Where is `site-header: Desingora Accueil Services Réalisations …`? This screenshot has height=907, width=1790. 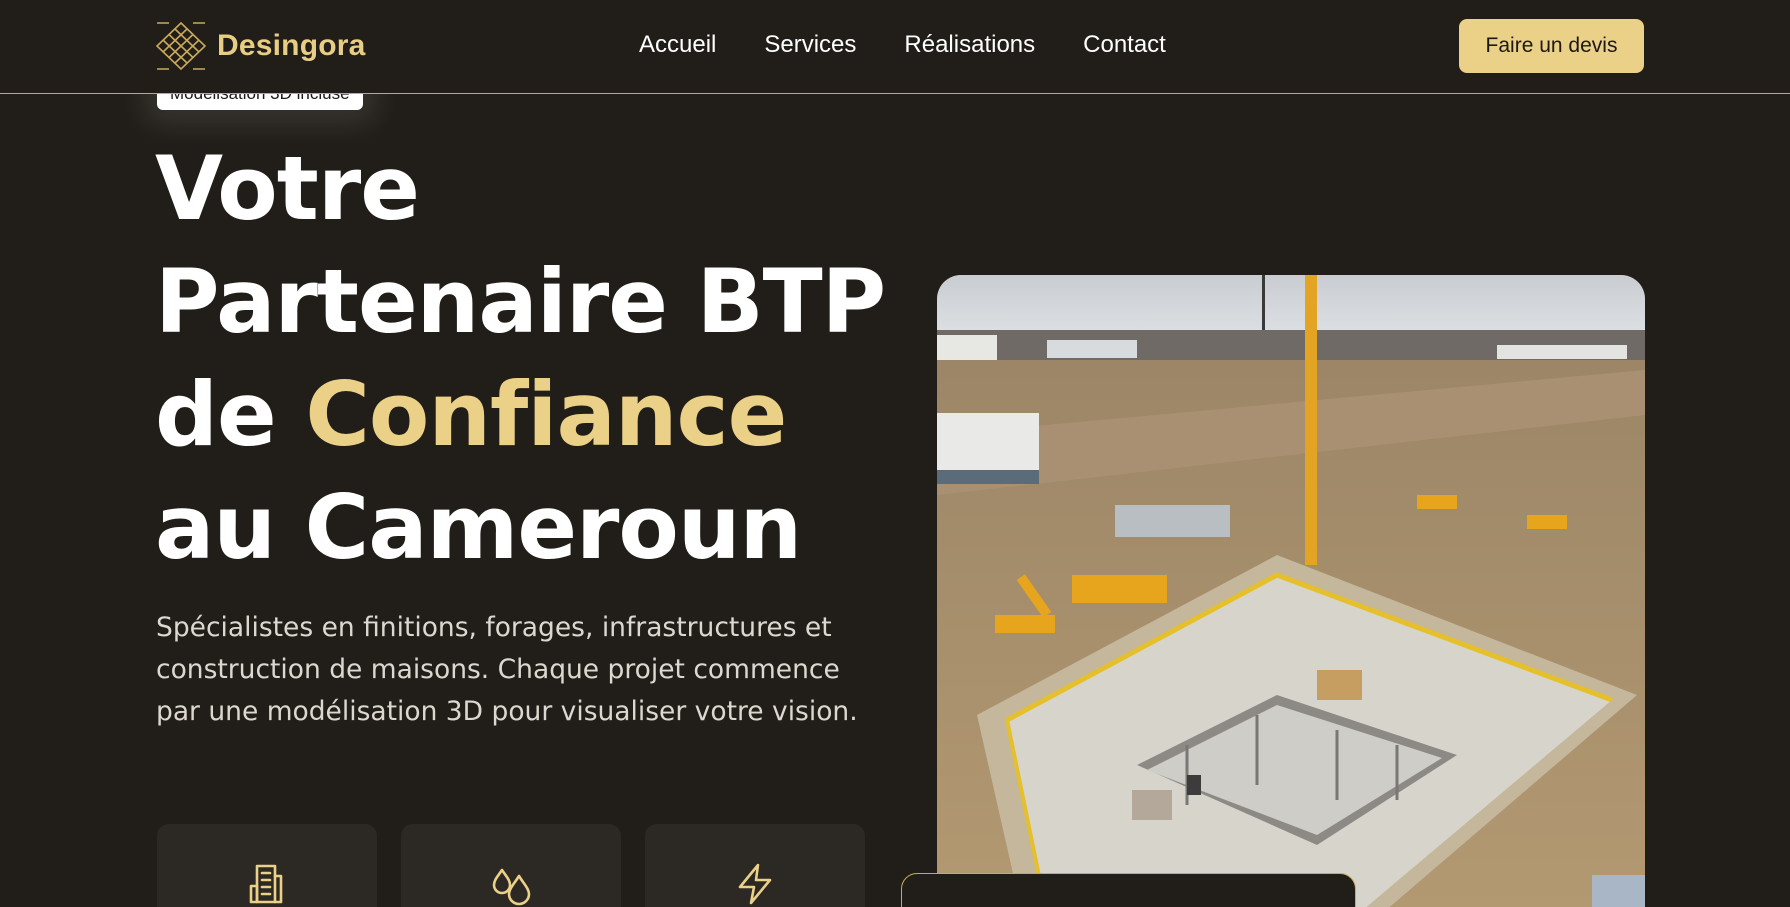 site-header: Desingora Accueil Services Réalisations … is located at coordinates (895, 47).